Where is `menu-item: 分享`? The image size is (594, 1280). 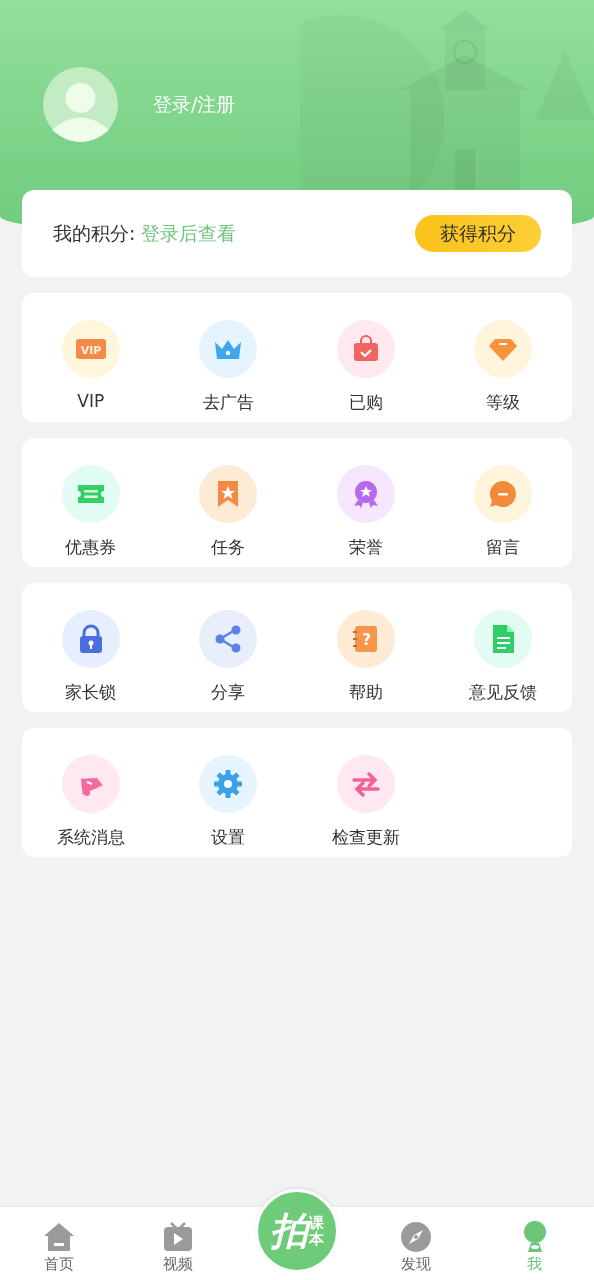 menu-item: 分享 is located at coordinates (228, 647).